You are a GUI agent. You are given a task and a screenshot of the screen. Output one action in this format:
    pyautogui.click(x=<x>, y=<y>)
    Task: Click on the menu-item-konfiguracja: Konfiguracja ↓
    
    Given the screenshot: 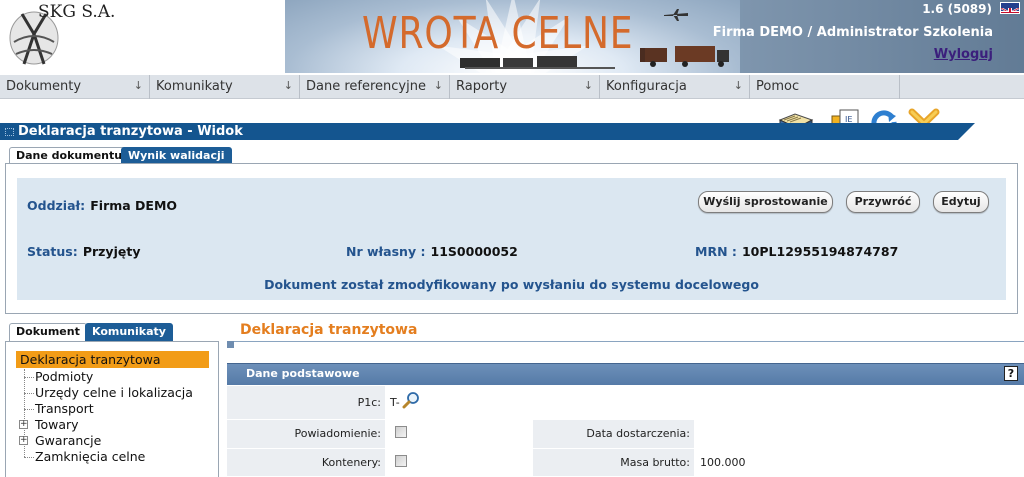 What is the action you would take?
    pyautogui.click(x=675, y=87)
    